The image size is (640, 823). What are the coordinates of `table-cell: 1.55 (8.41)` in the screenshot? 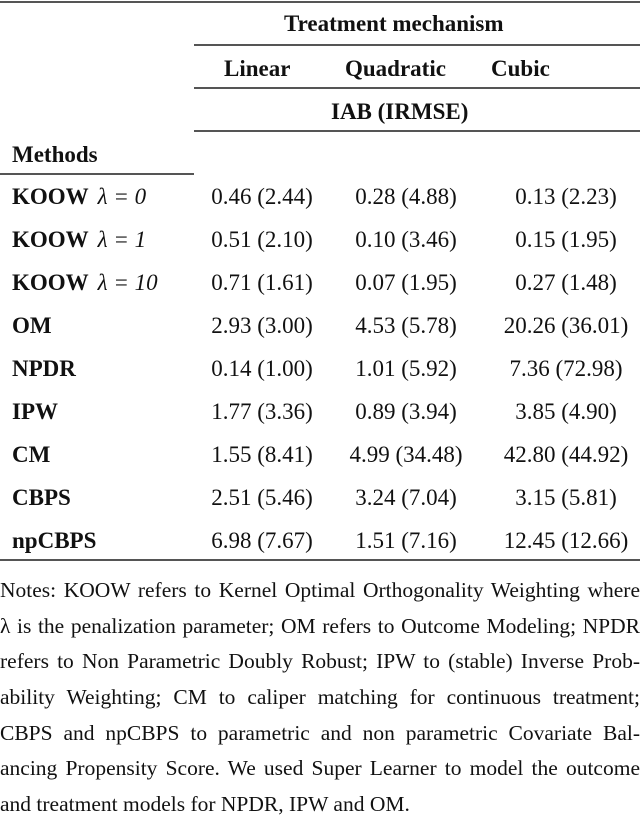 It's located at (262, 454).